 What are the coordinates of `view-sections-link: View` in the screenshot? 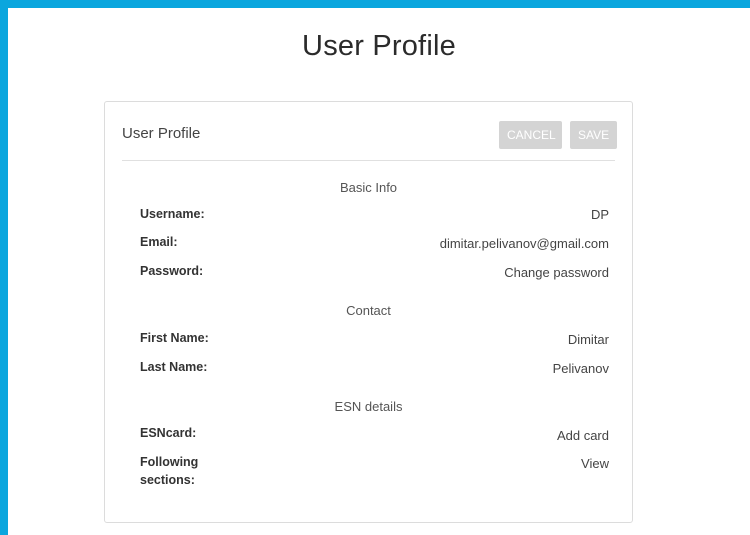 It's located at (595, 464).